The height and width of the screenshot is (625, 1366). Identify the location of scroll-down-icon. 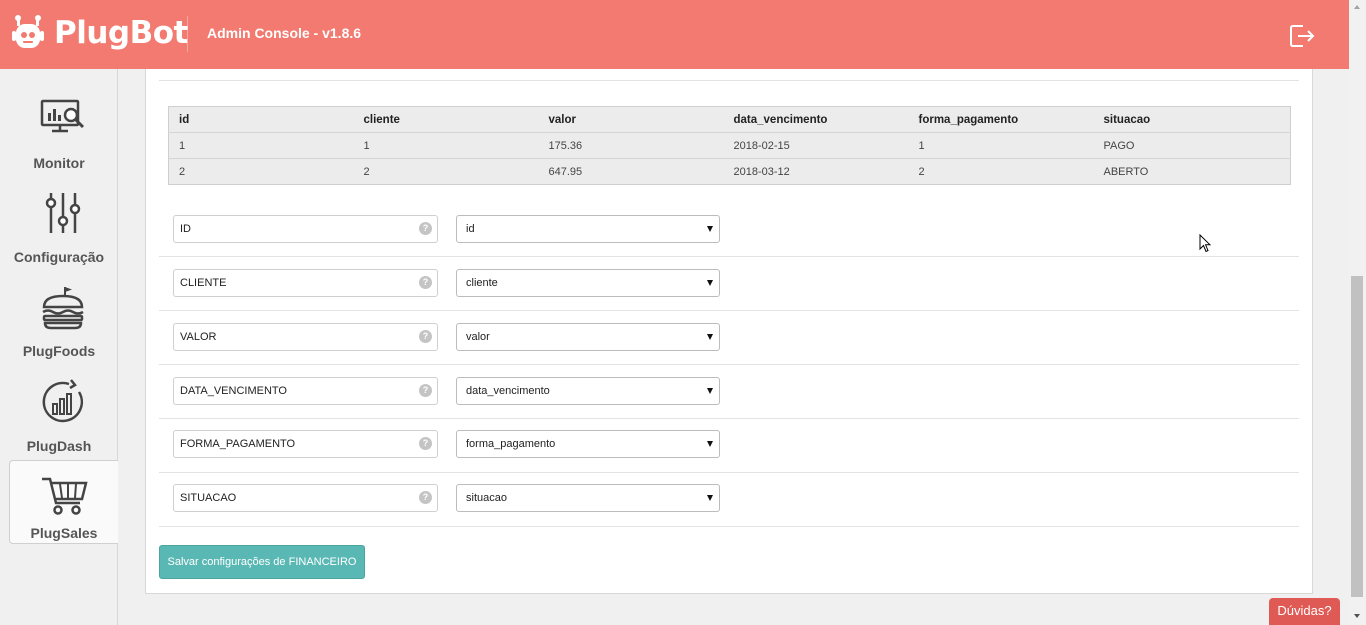
(1357, 616).